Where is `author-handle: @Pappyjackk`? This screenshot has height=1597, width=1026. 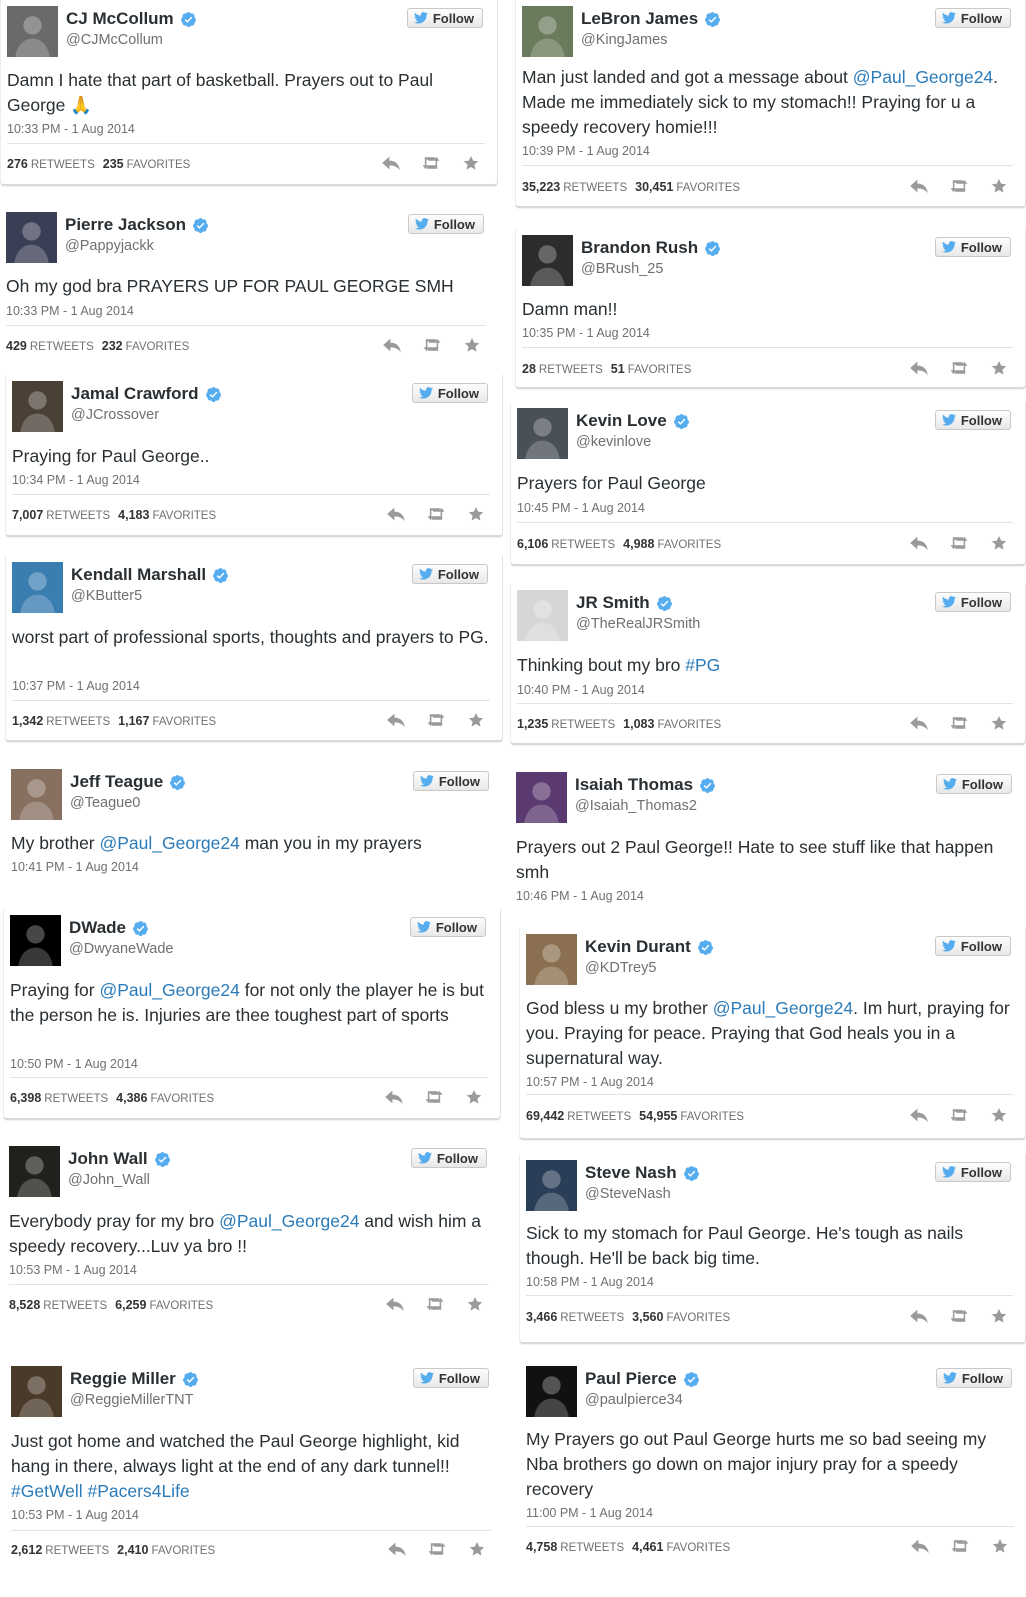 author-handle: @Pappyjackk is located at coordinates (109, 246).